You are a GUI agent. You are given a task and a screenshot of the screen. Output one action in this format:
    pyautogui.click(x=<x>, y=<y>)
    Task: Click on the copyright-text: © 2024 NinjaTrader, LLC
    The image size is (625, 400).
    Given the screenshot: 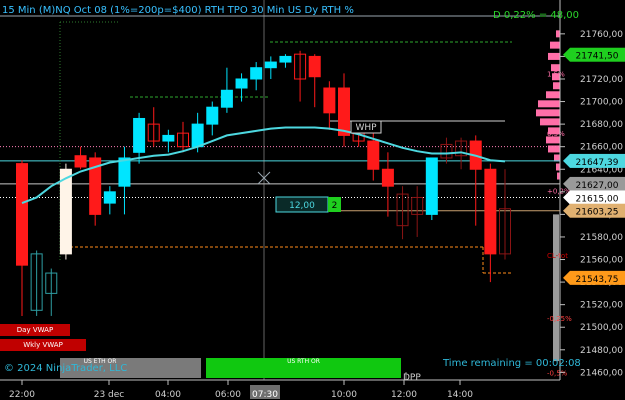 What is the action you would take?
    pyautogui.click(x=66, y=368)
    